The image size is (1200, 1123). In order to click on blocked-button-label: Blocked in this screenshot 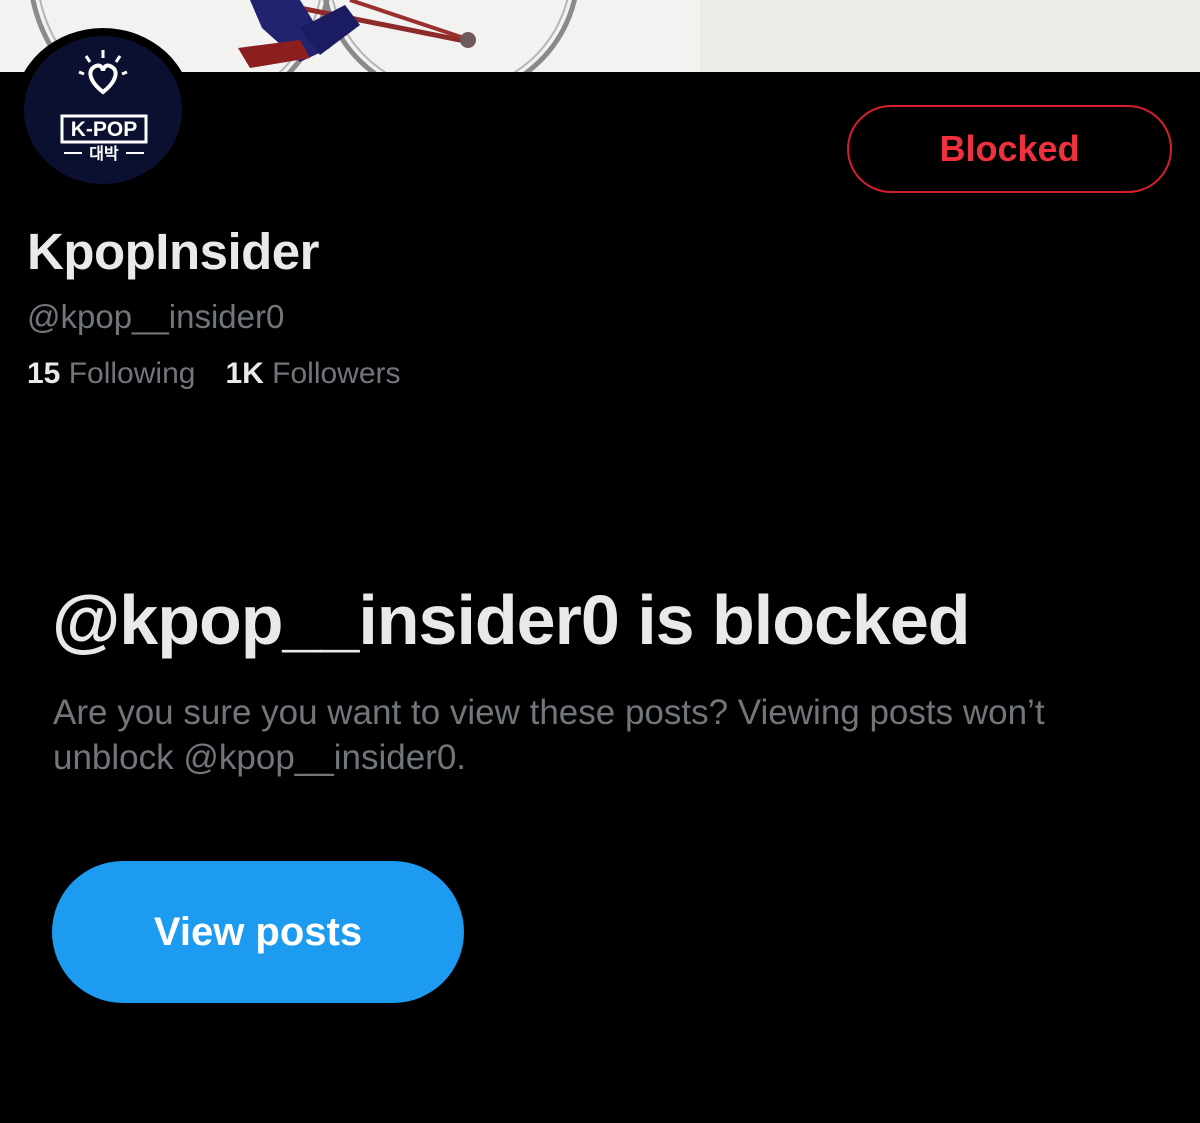, I will do `click(1009, 148)`.